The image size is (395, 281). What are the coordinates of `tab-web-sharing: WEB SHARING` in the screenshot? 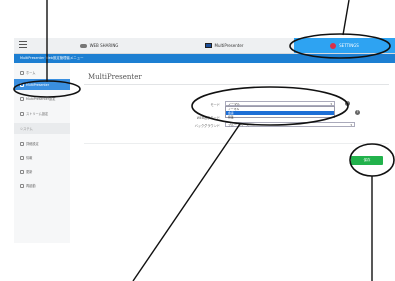 It's located at (99, 45).